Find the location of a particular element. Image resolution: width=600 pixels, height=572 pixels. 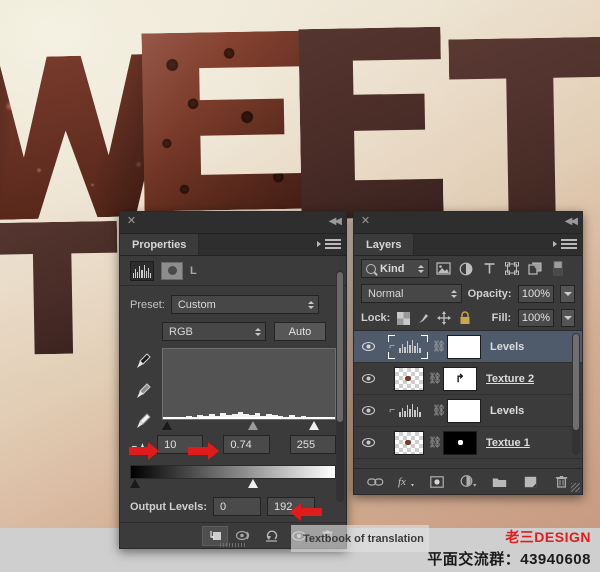

properties-tabrow: Properties is located at coordinates (233, 245).